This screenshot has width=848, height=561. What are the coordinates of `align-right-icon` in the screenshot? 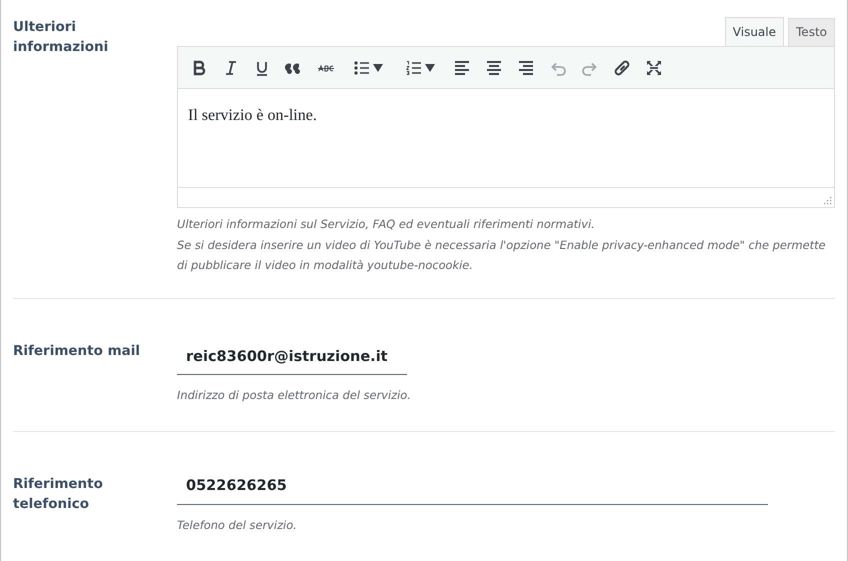 It's located at (526, 67).